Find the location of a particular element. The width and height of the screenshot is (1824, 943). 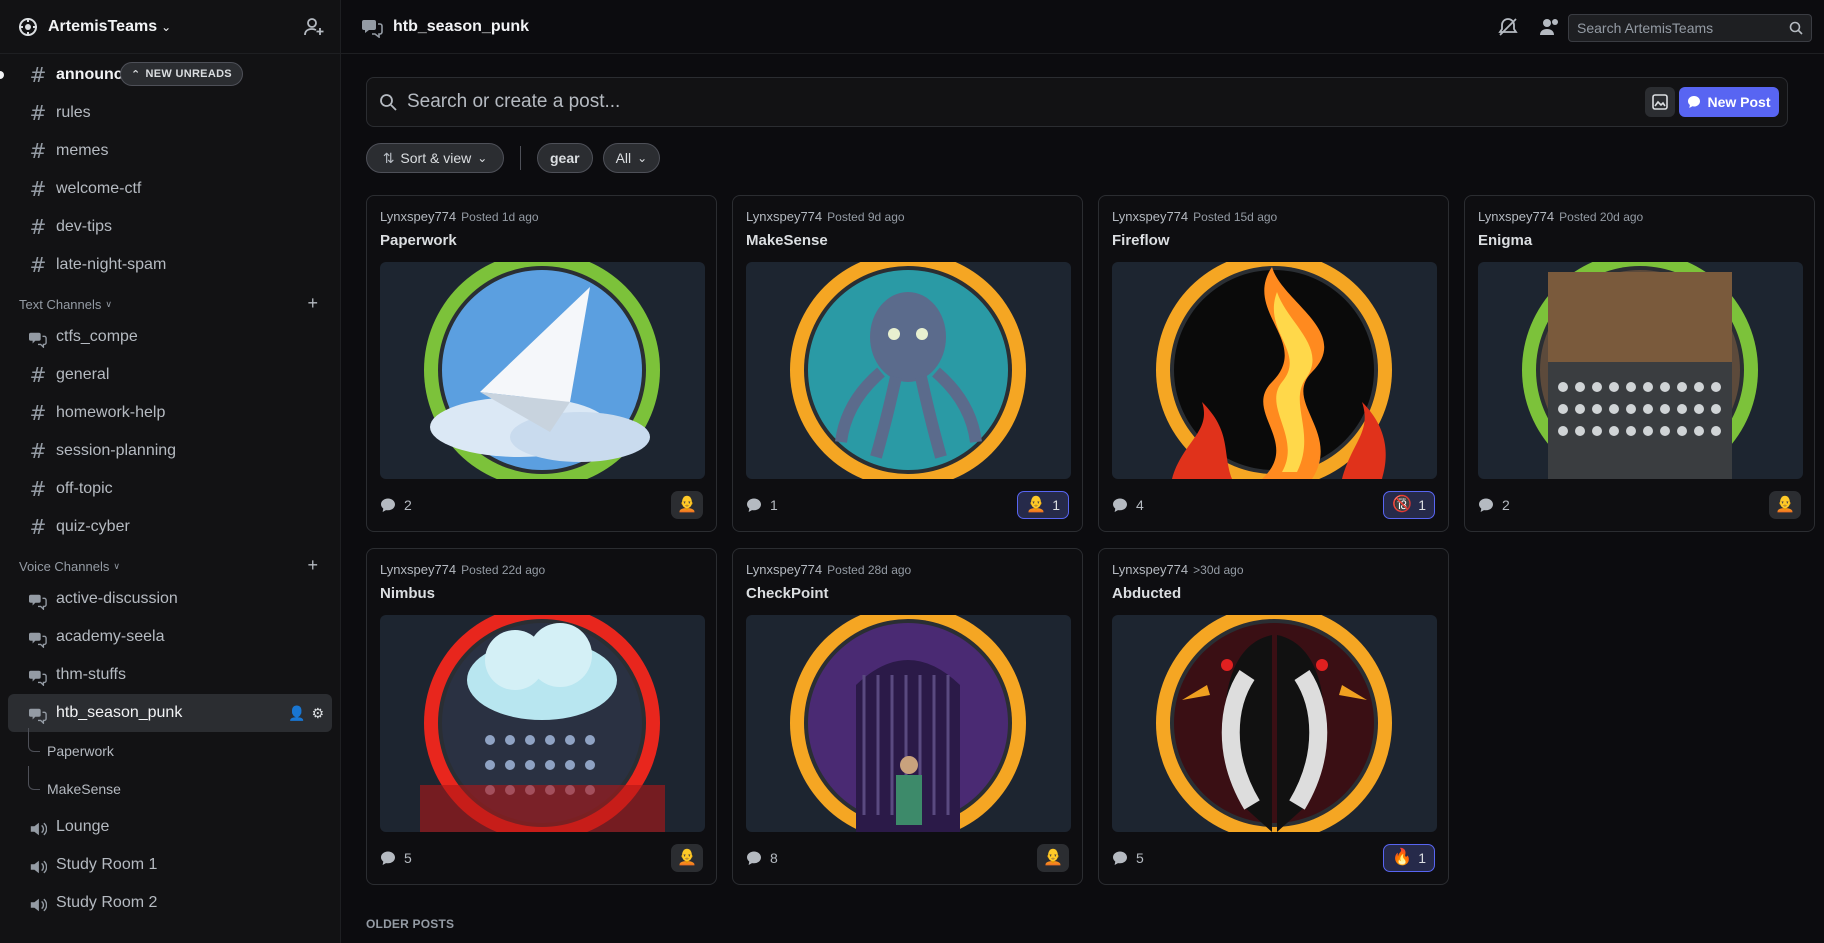

filter-bar: ⇅ Sort & view ⌄ gear All ⌄ is located at coordinates (513, 158).